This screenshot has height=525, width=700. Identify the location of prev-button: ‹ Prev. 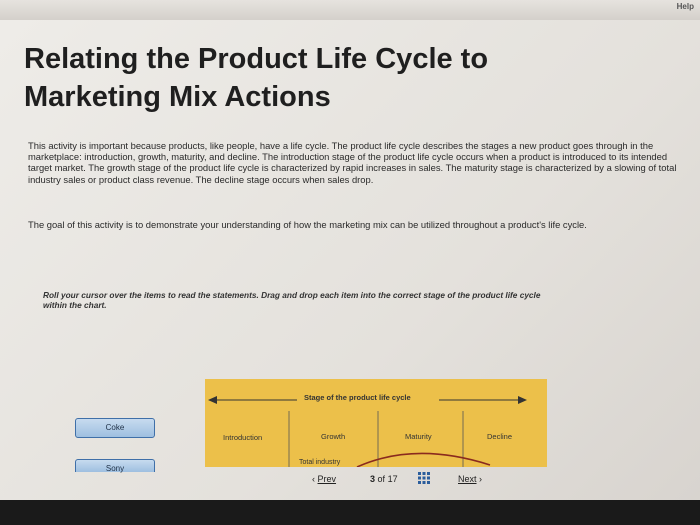
(324, 479).